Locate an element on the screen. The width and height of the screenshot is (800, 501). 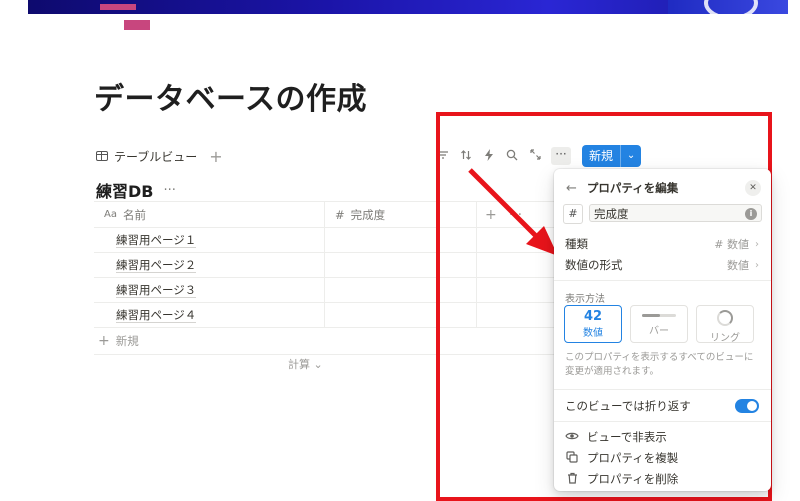
row-title: 練習用ページ２ is located at coordinates (156, 265).